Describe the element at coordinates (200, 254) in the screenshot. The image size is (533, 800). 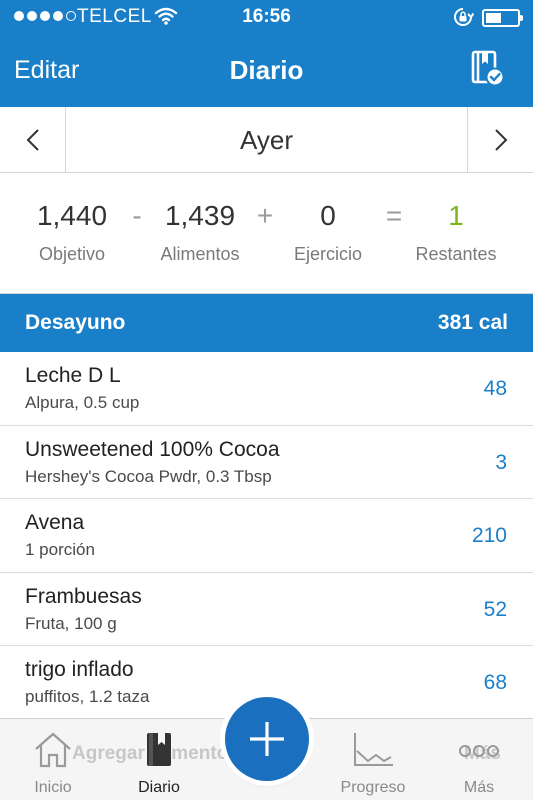
I see `food-label: Alimentos` at that location.